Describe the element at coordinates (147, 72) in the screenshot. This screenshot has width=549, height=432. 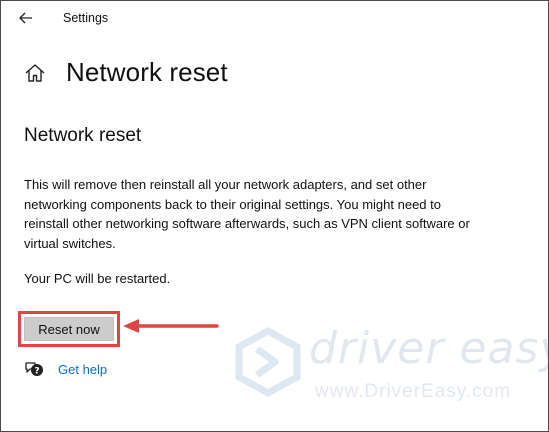
I see `page-title: Network reset` at that location.